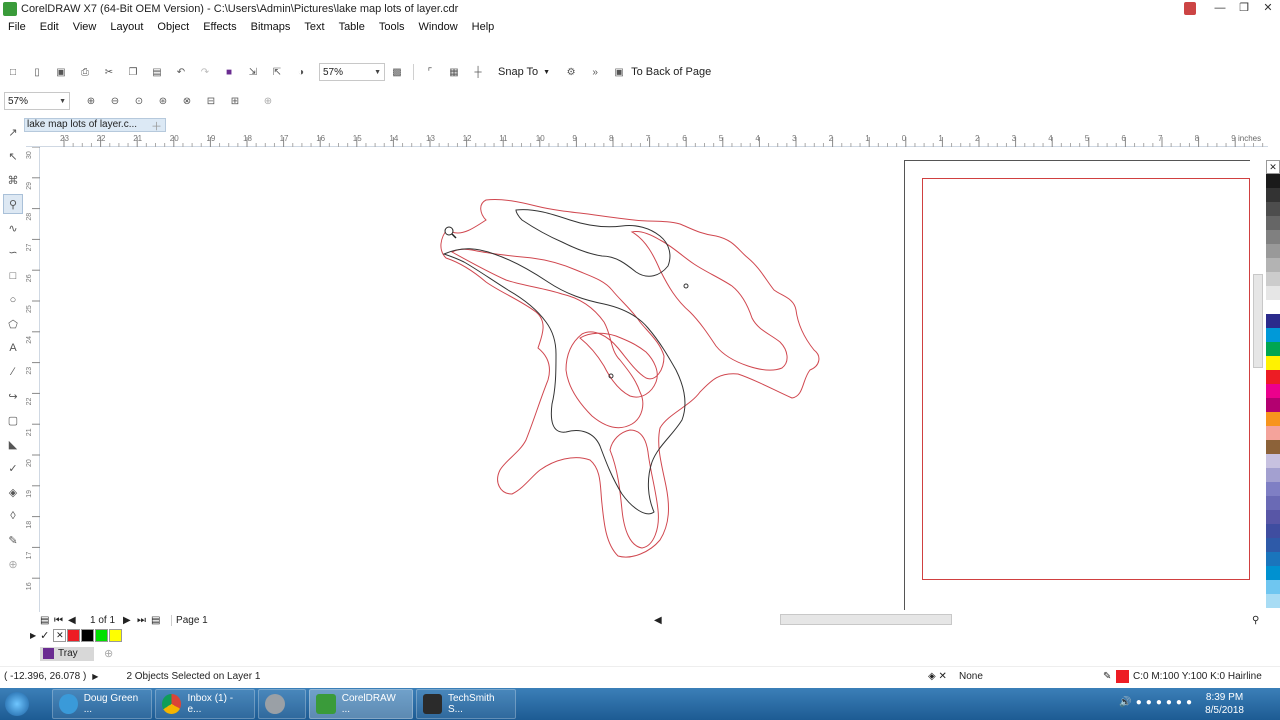 This screenshot has width=1280, height=720. What do you see at coordinates (13, 420) in the screenshot?
I see `drop-shadow-icon: ▢` at bounding box center [13, 420].